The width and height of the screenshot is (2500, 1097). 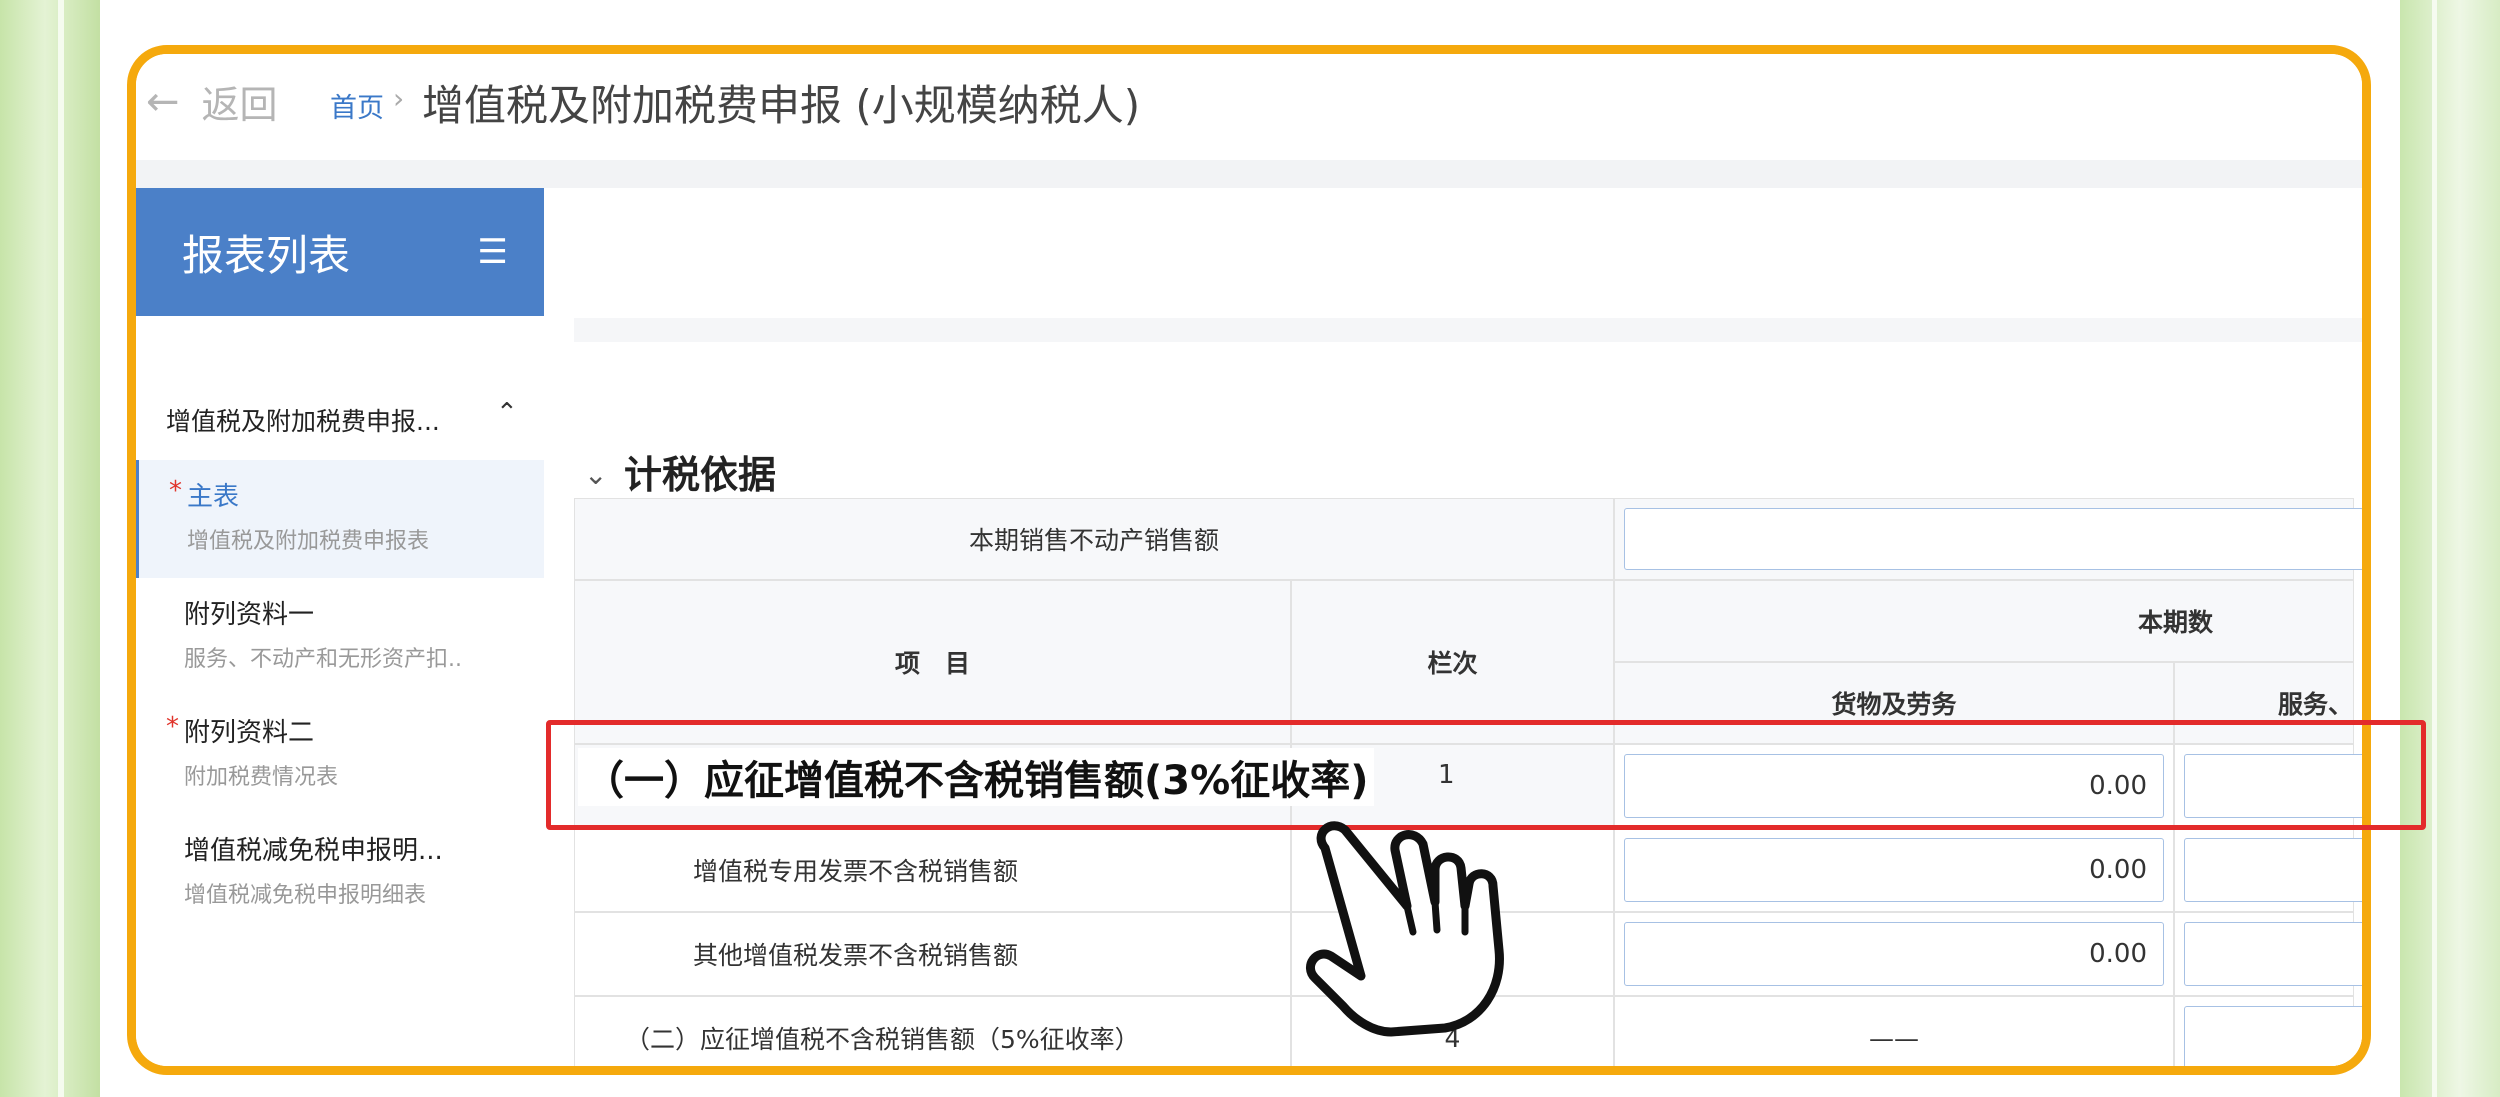 I want to click on page-title: 增值税及附加税费申报 (小规模纳税人), so click(x=781, y=105).